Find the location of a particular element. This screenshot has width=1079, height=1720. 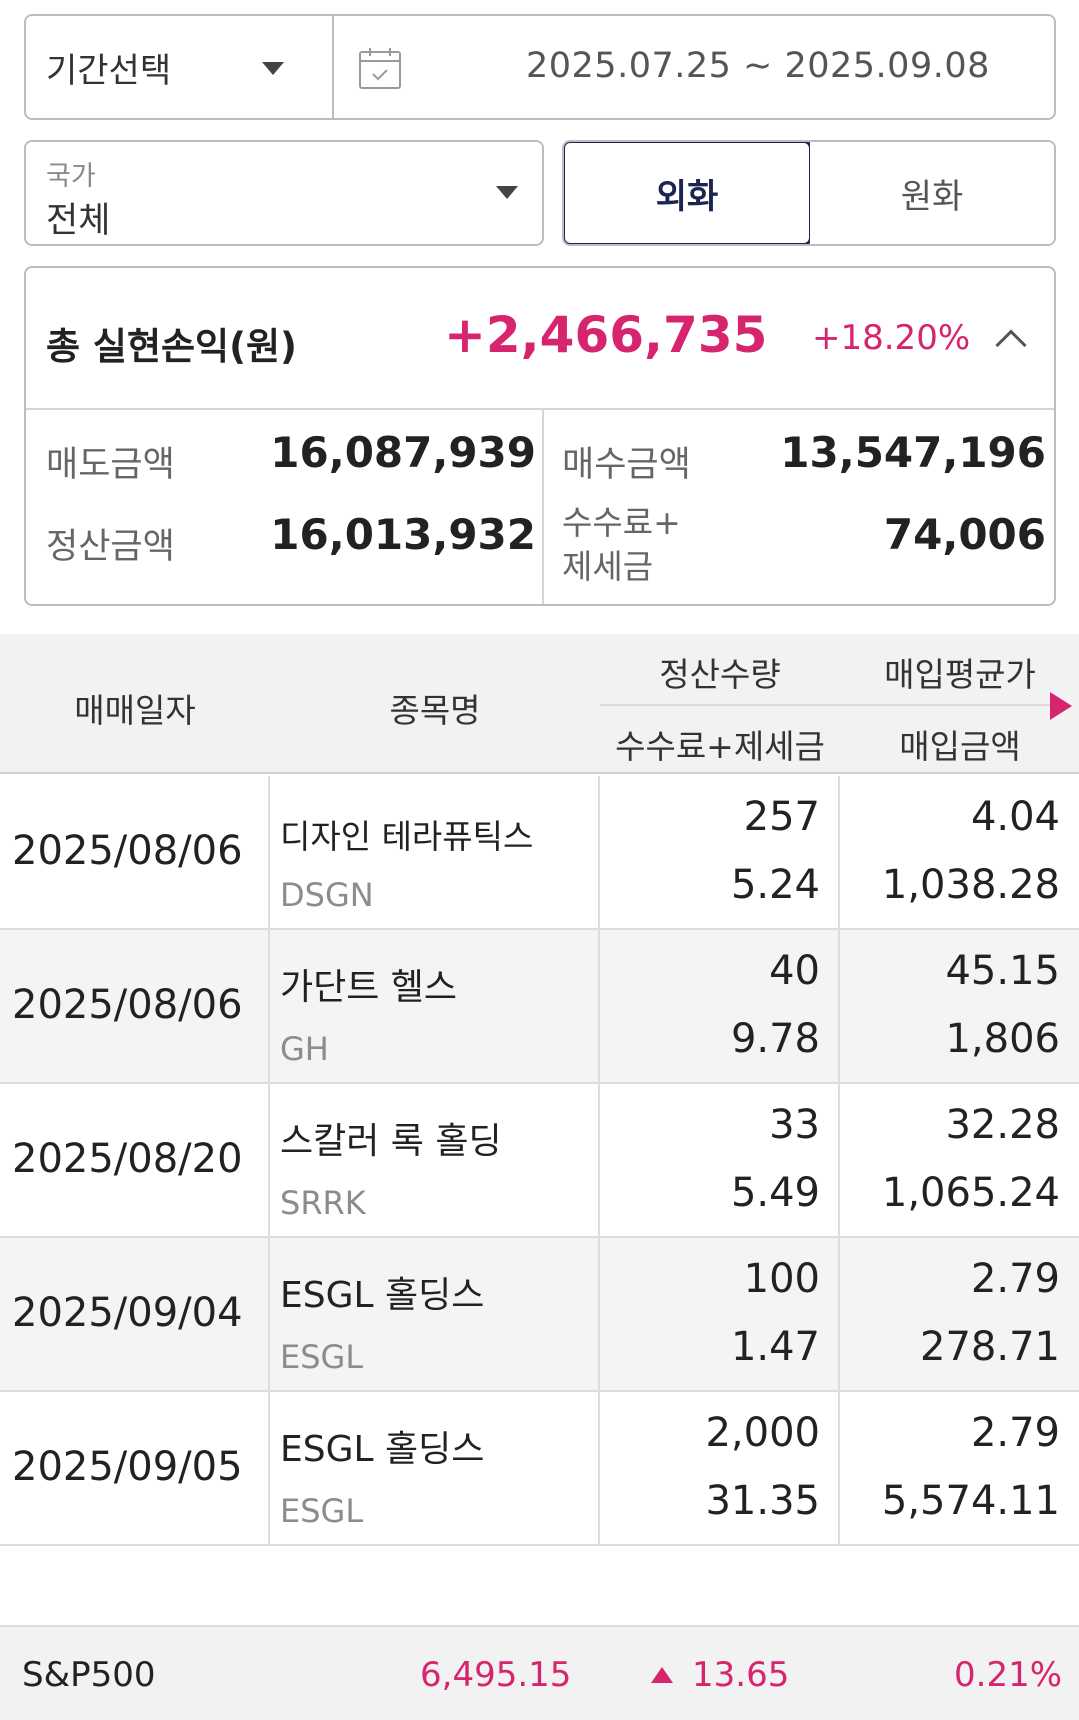

row-ticker: DSGN is located at coordinates (327, 895).